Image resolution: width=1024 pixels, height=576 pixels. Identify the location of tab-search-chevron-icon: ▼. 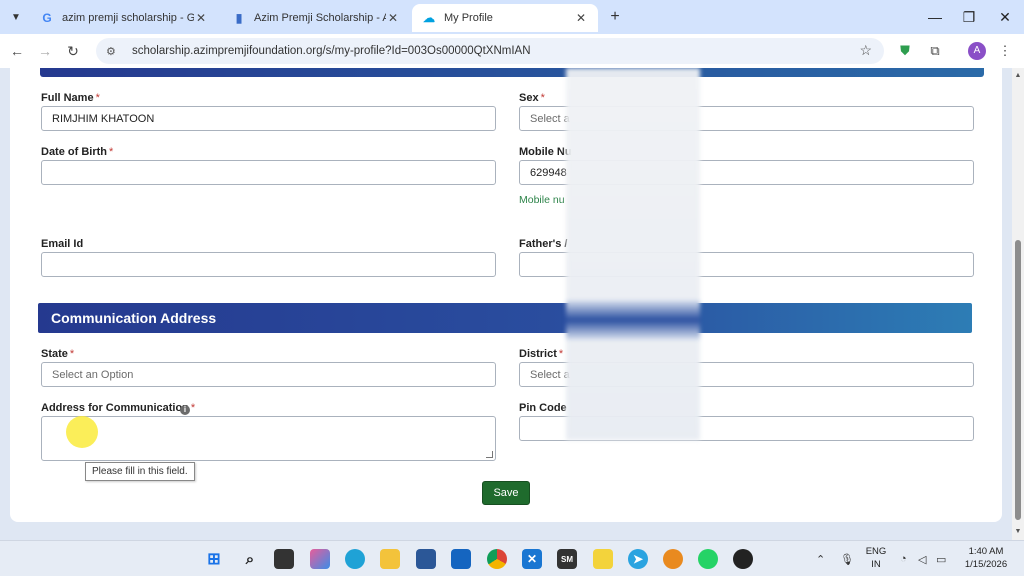
(16, 17).